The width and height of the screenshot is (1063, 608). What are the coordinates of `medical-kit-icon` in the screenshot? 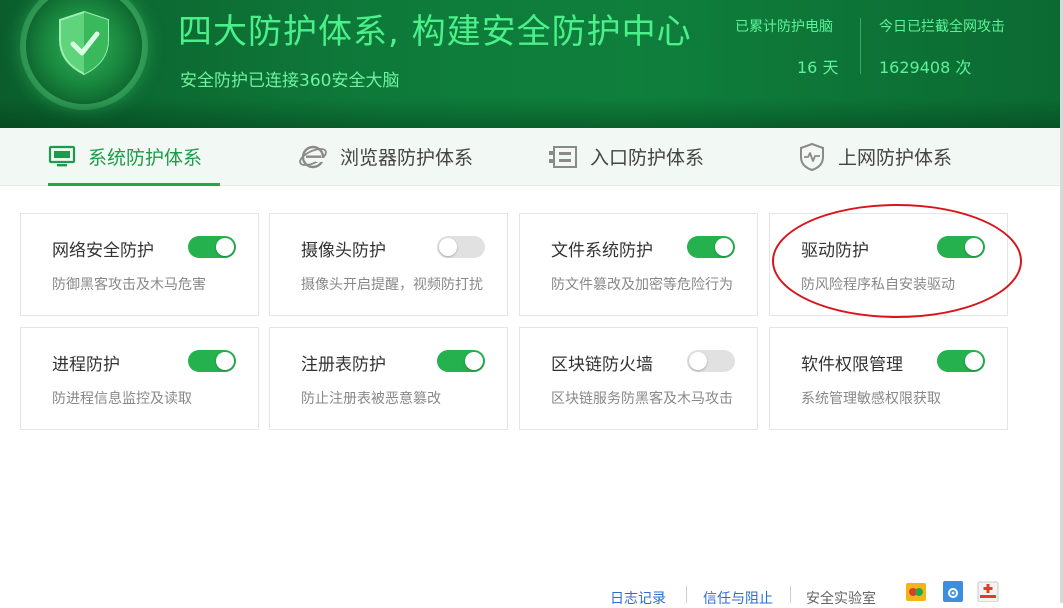 It's located at (988, 591).